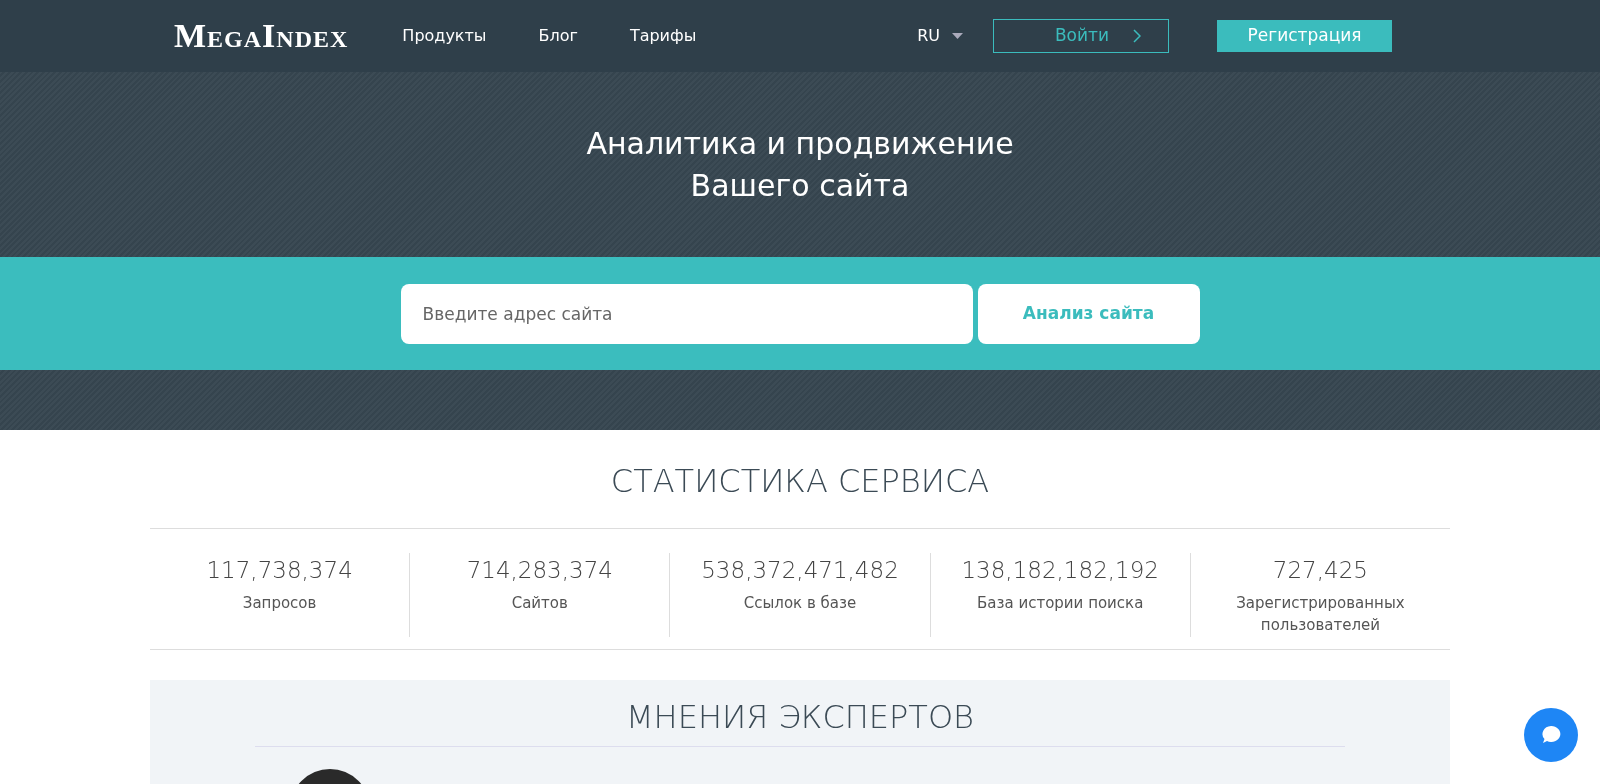 Image resolution: width=1600 pixels, height=784 pixels. Describe the element at coordinates (663, 36) in the screenshot. I see `nav-link: Тарифы` at that location.